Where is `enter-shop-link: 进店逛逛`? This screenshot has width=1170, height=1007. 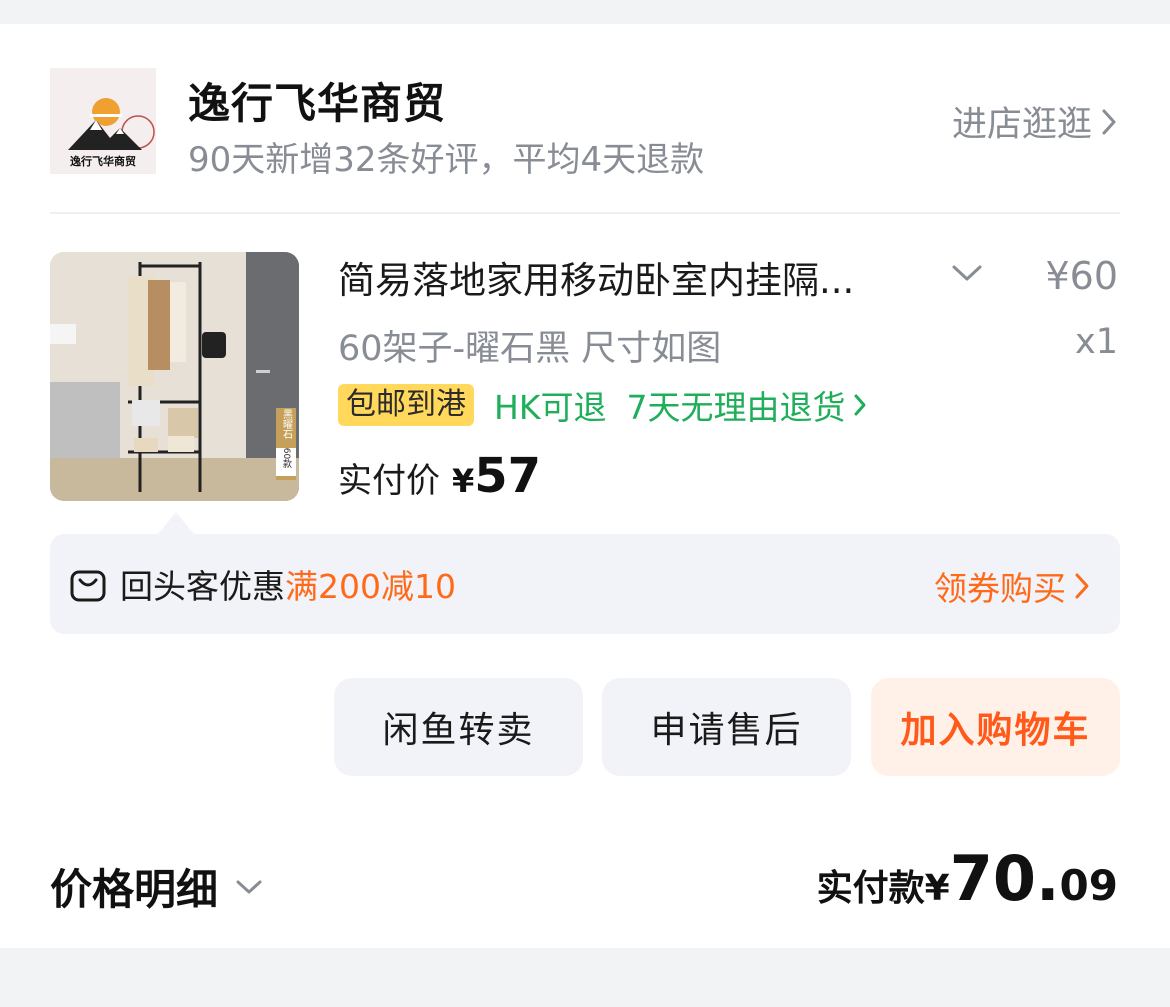
enter-shop-link: 进店逛逛 is located at coordinates (1035, 121).